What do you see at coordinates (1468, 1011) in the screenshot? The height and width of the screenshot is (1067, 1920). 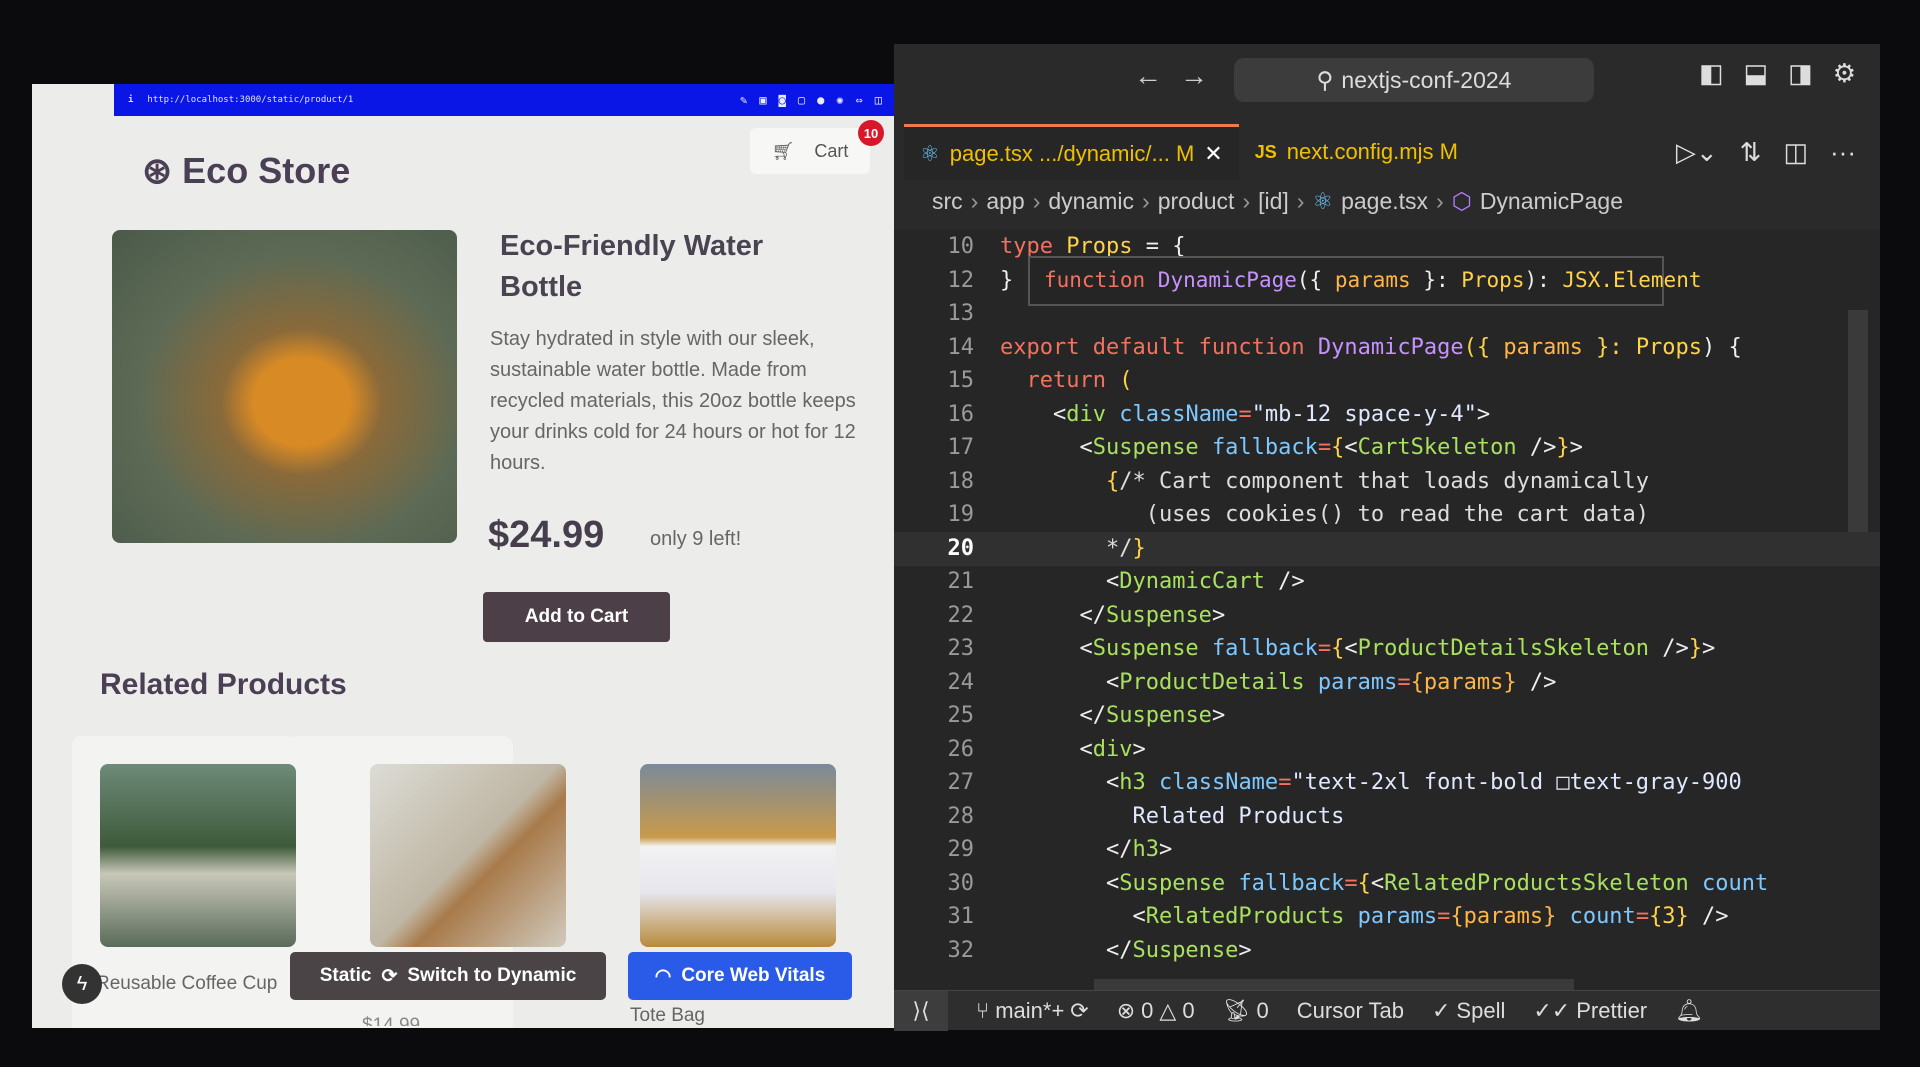 I see `spell-status: ✓ Spell` at bounding box center [1468, 1011].